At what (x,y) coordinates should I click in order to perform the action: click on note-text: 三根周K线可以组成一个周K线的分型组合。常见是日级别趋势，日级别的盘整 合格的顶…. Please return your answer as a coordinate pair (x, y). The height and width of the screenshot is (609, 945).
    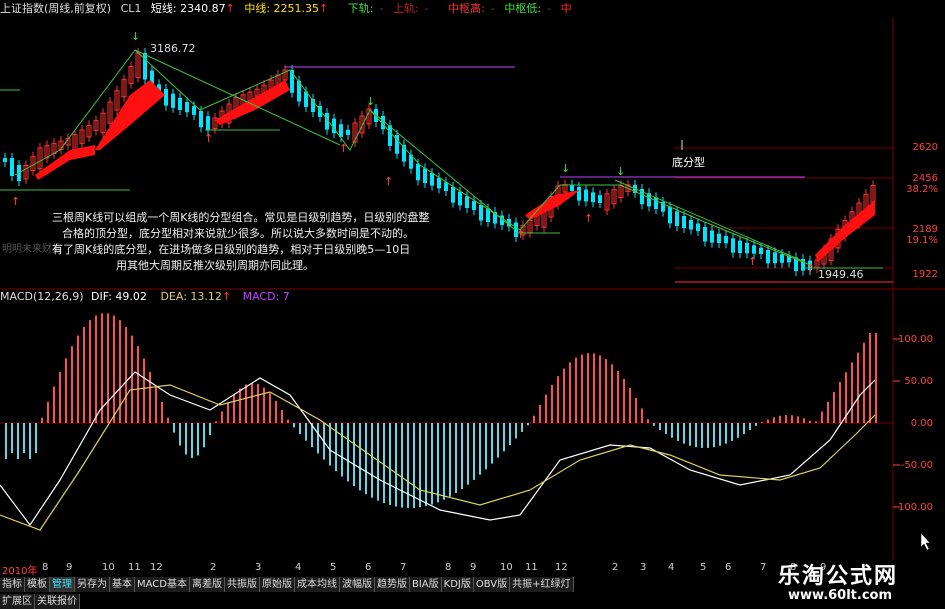
    Looking at the image, I should click on (272, 242).